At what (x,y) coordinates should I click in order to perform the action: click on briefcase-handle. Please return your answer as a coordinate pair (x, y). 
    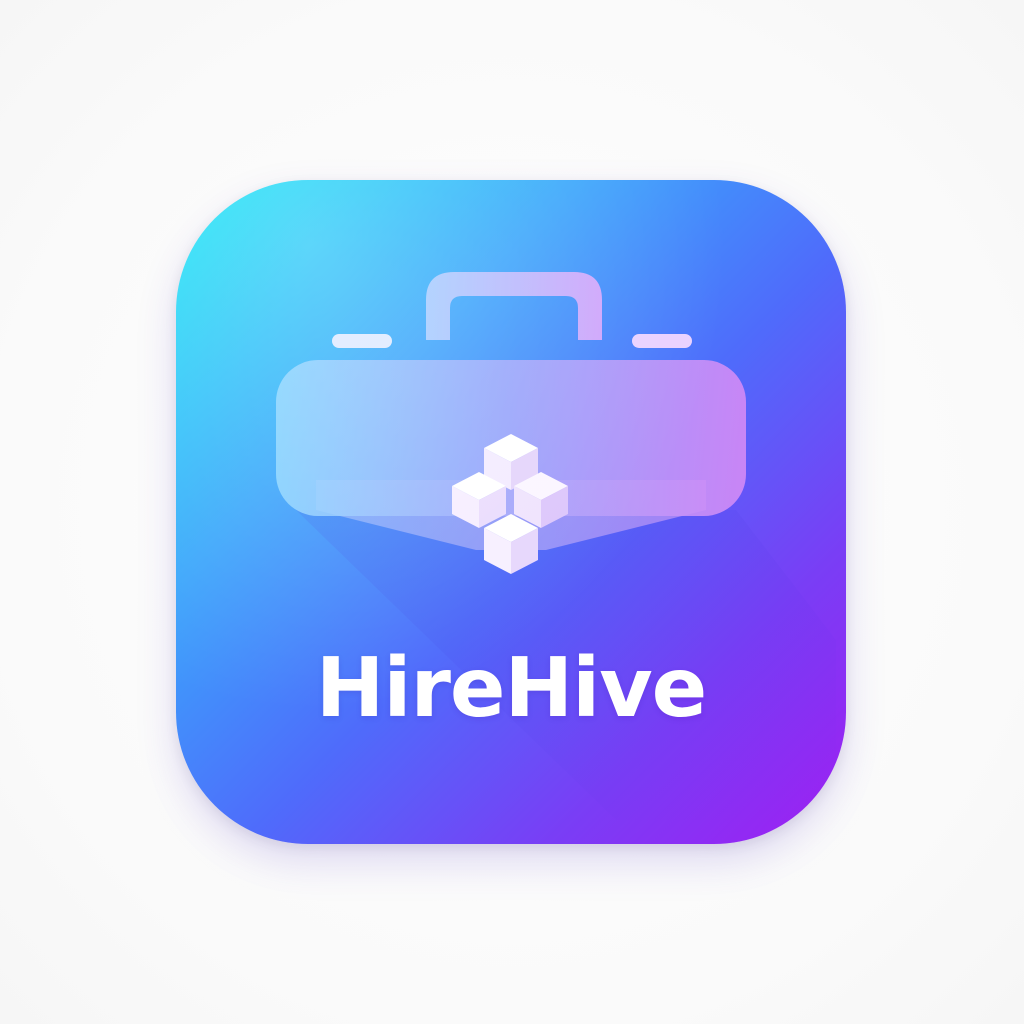
    Looking at the image, I should click on (514, 306).